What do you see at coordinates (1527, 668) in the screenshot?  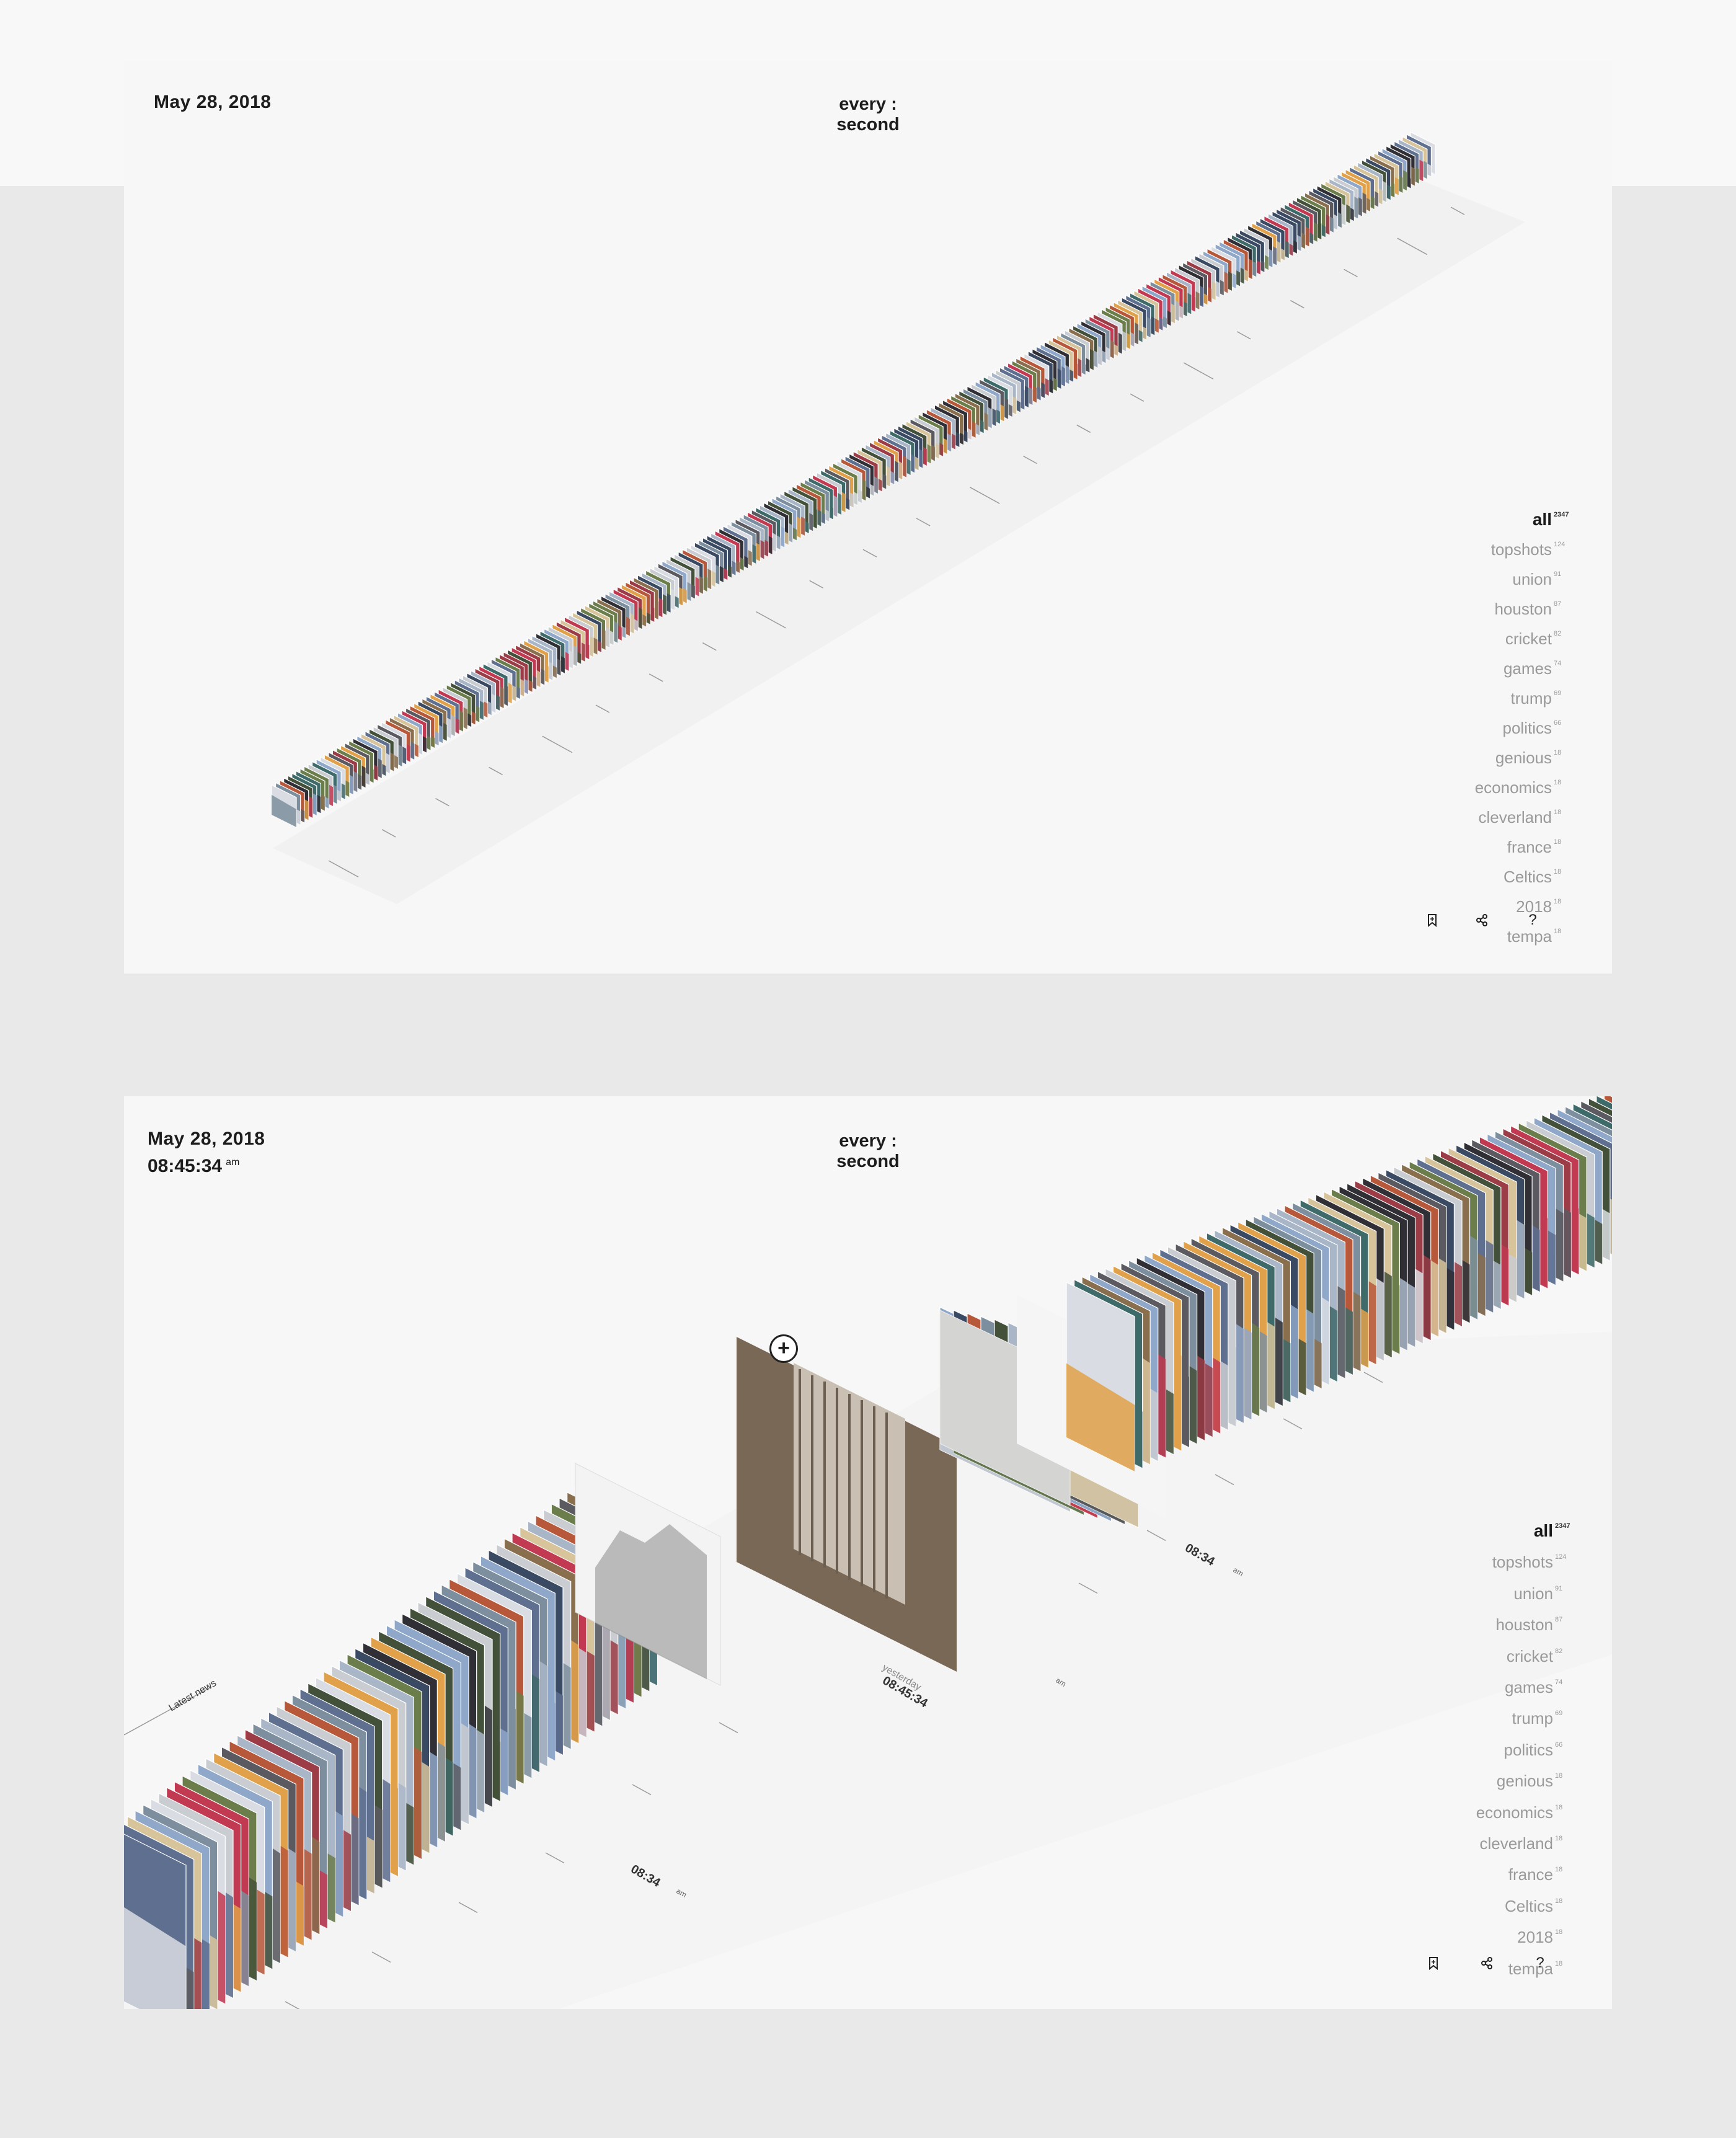 I see `tag-label: games` at bounding box center [1527, 668].